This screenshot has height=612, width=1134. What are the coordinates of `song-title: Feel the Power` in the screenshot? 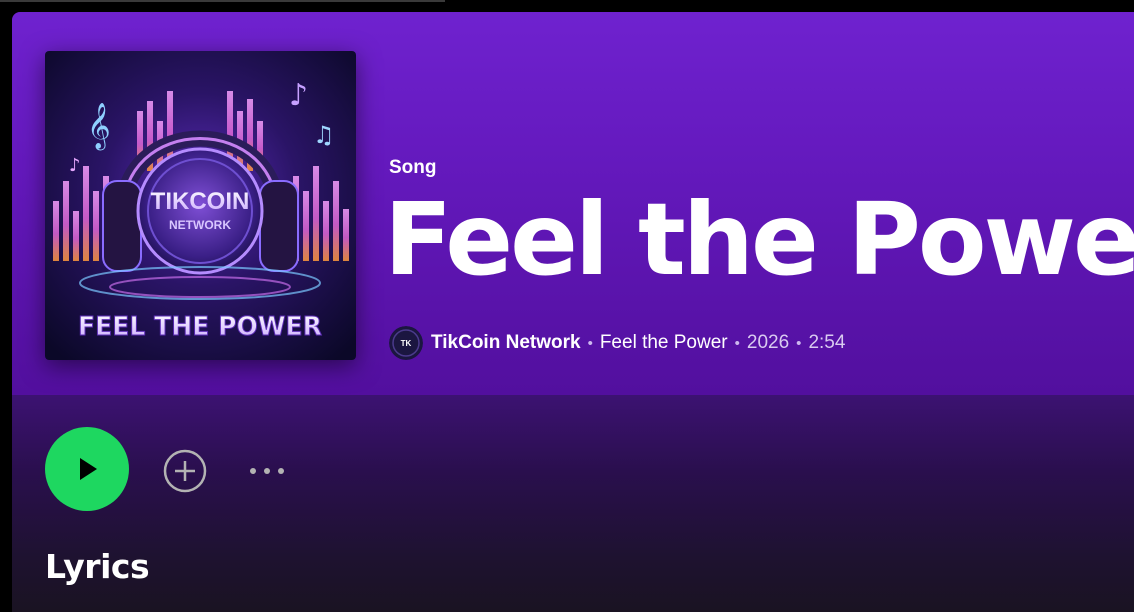 It's located at (759, 239).